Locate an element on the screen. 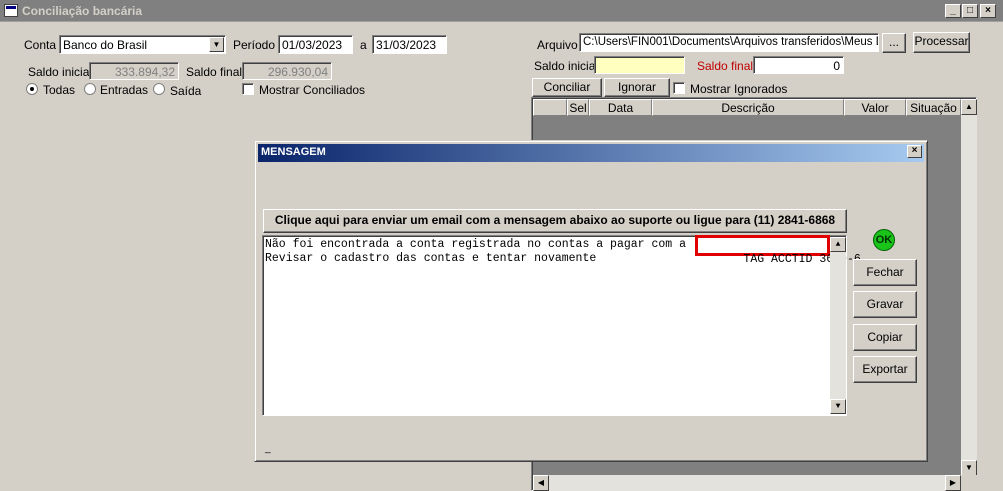  grid-header-situacao: Situação is located at coordinates (933, 107).